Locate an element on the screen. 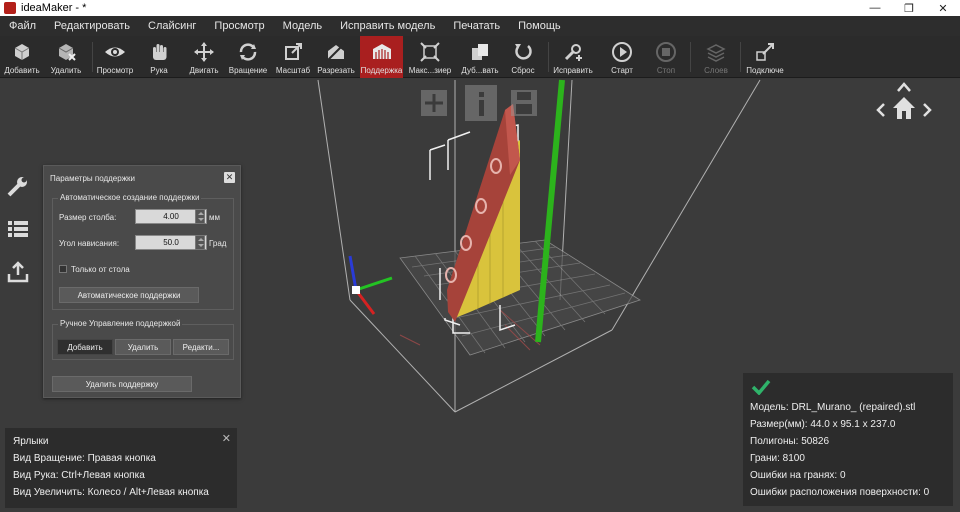  model-size: Размер(мм): 44.0 x 95.1 x 237.0 is located at coordinates (823, 424).